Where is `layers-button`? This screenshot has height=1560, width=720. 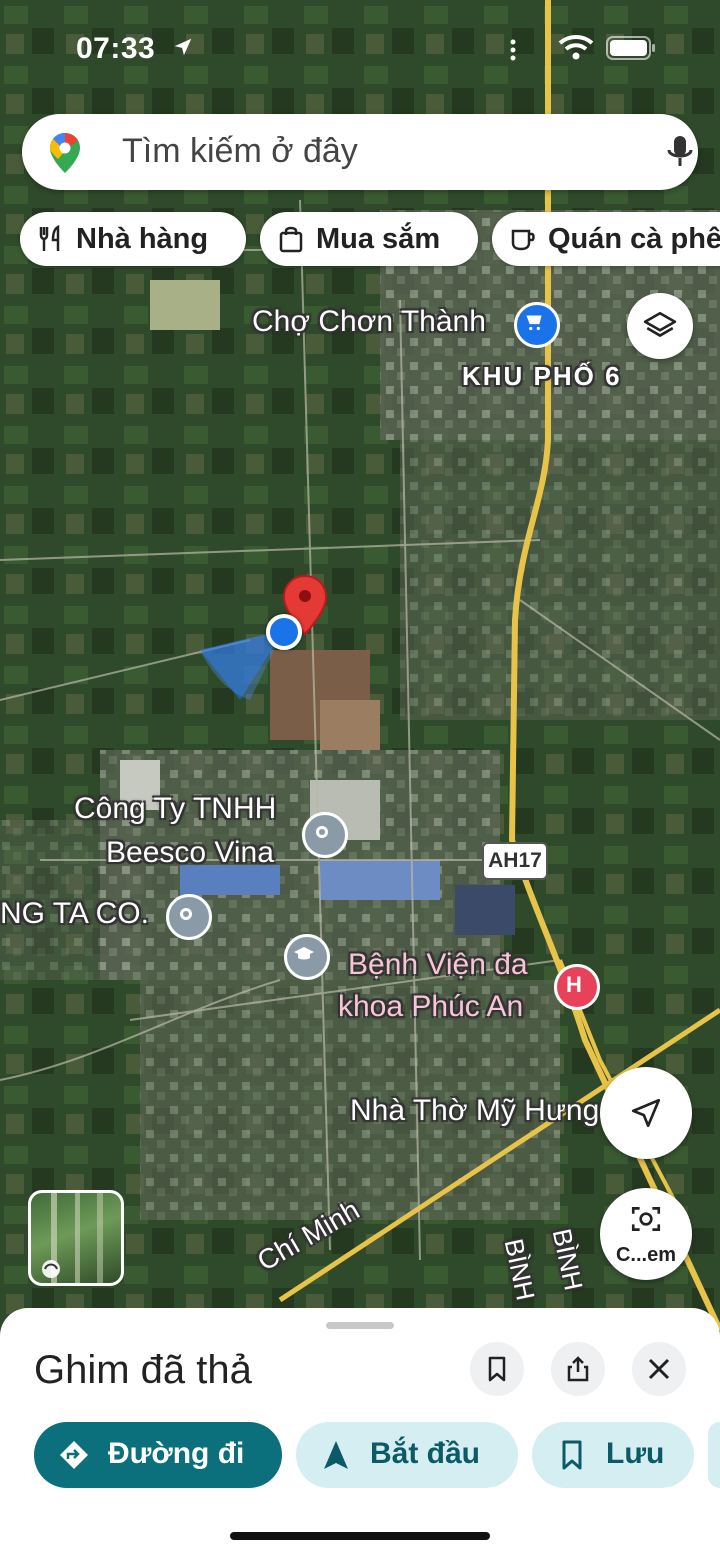 layers-button is located at coordinates (660, 326).